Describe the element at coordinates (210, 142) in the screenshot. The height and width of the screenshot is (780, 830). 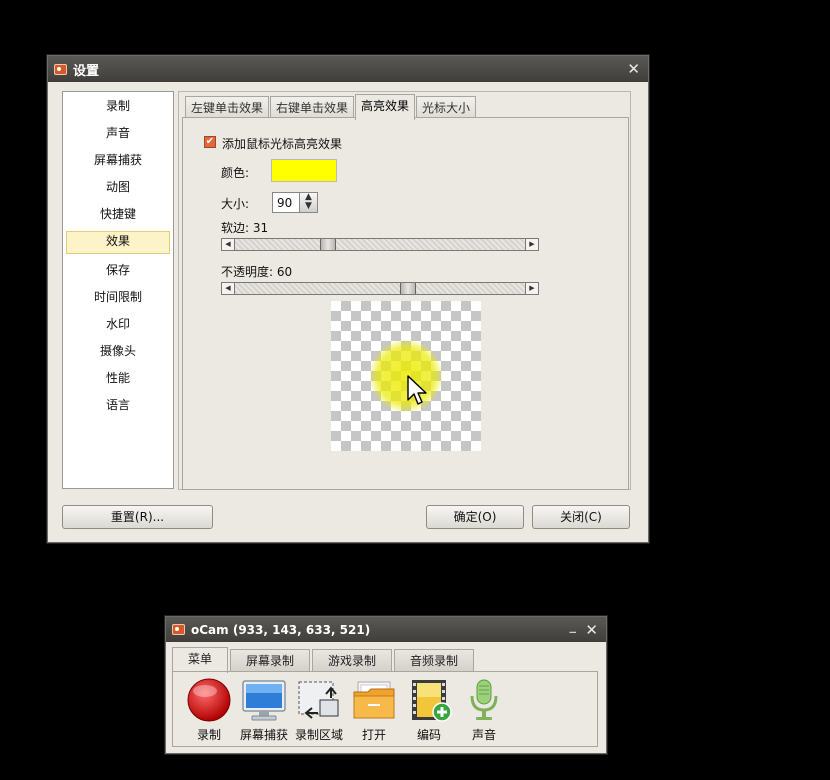
I see `enable-highlight-checkbox: ✔` at that location.